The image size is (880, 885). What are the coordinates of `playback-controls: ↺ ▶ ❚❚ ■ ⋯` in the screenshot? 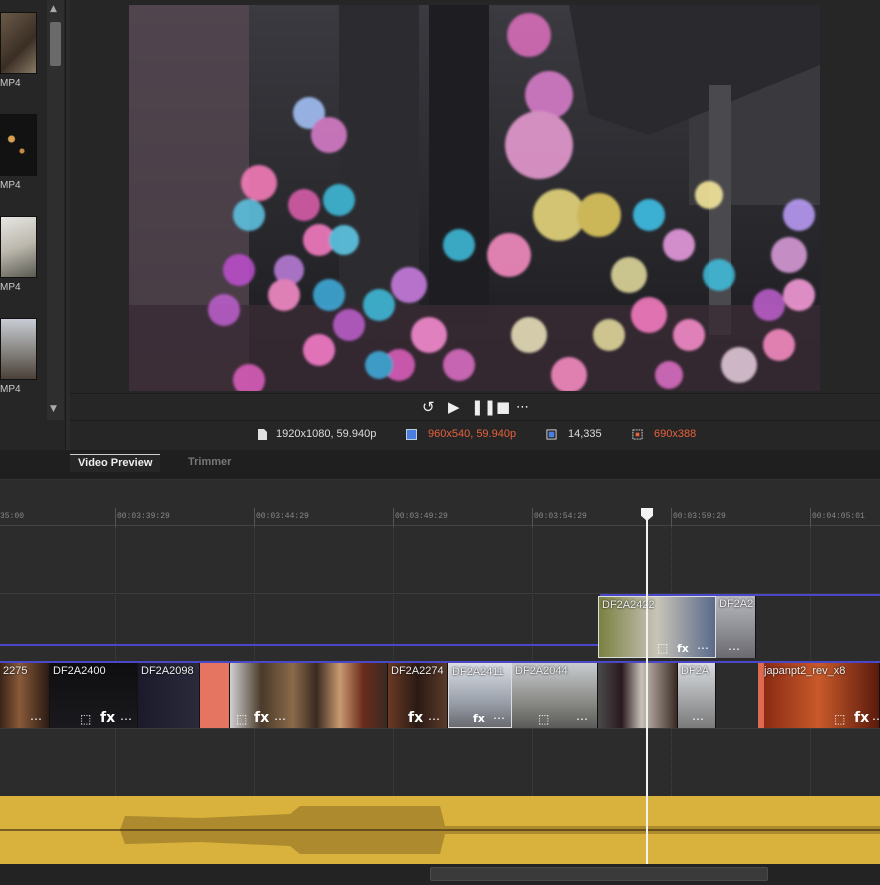 It's located at (475, 407).